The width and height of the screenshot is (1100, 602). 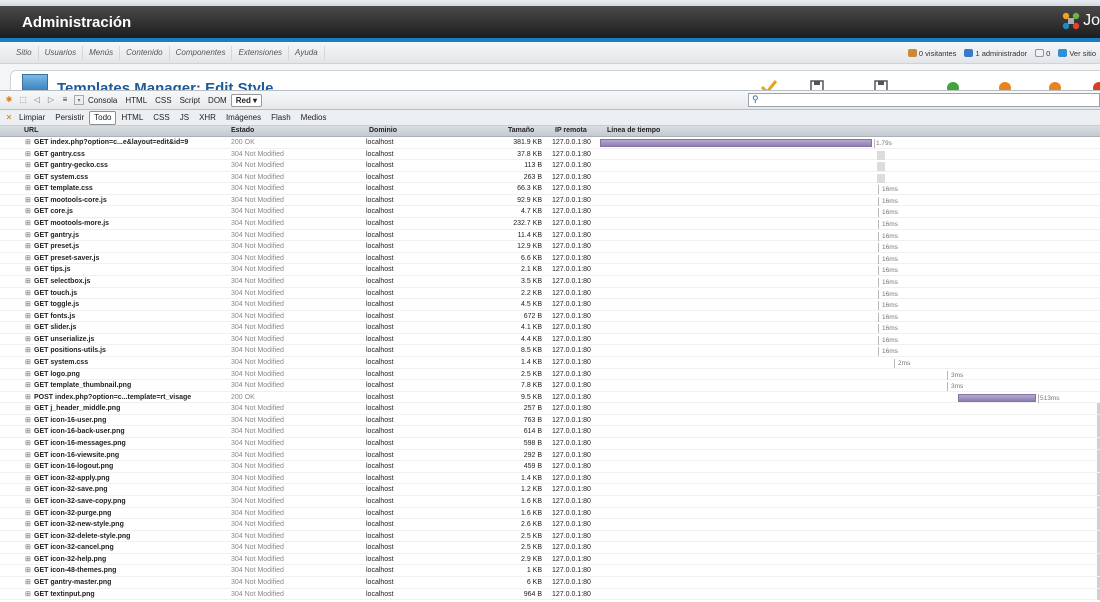 I want to click on col-size: Tamaño, so click(x=521, y=130).